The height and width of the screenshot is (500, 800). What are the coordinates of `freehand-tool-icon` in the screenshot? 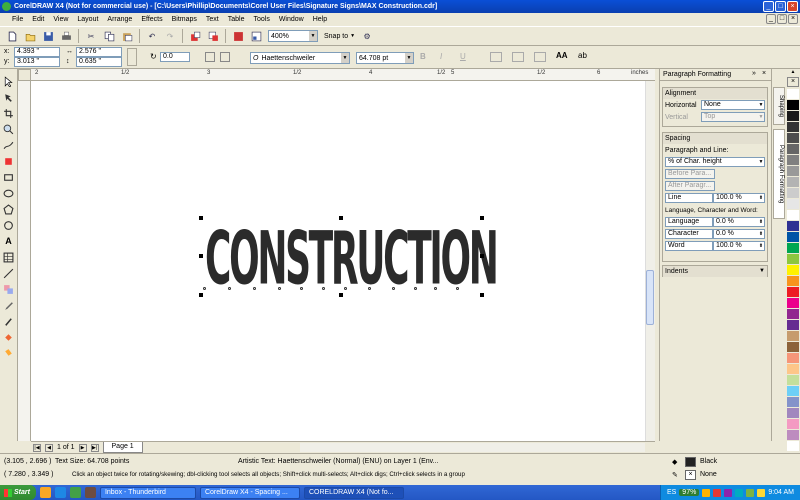 It's located at (8, 145).